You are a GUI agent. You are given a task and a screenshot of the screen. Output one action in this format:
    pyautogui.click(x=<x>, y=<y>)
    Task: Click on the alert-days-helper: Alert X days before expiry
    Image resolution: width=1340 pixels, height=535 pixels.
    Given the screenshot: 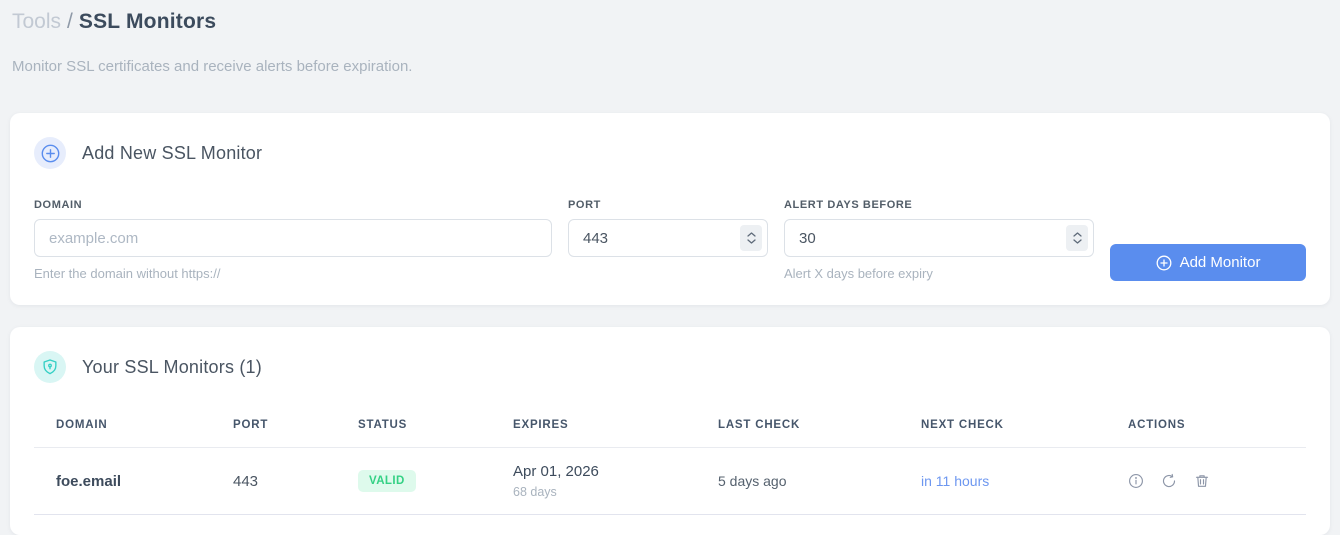 What is the action you would take?
    pyautogui.click(x=858, y=273)
    